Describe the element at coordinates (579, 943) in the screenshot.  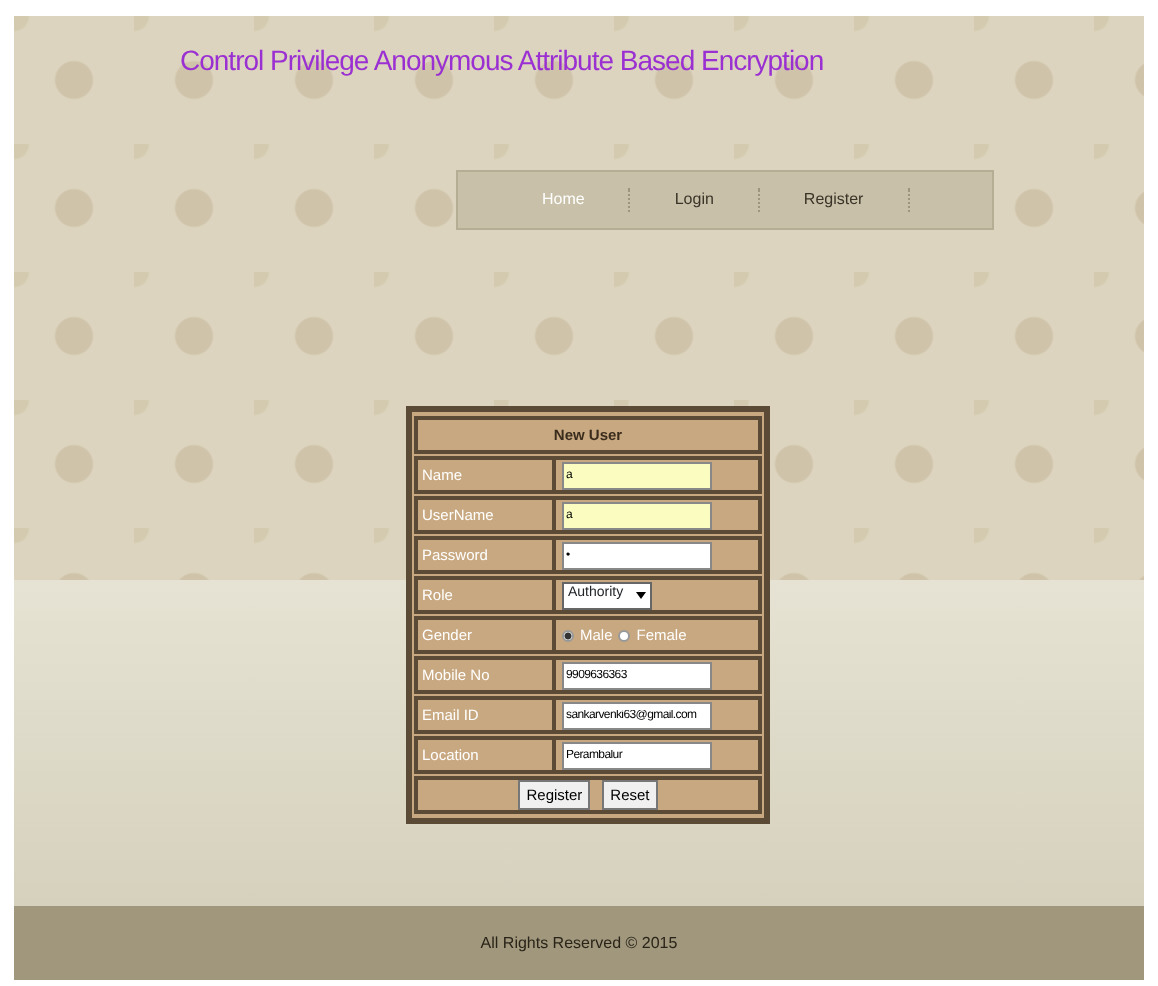
I see `footer-text: All Rights Reserved © 2015` at that location.